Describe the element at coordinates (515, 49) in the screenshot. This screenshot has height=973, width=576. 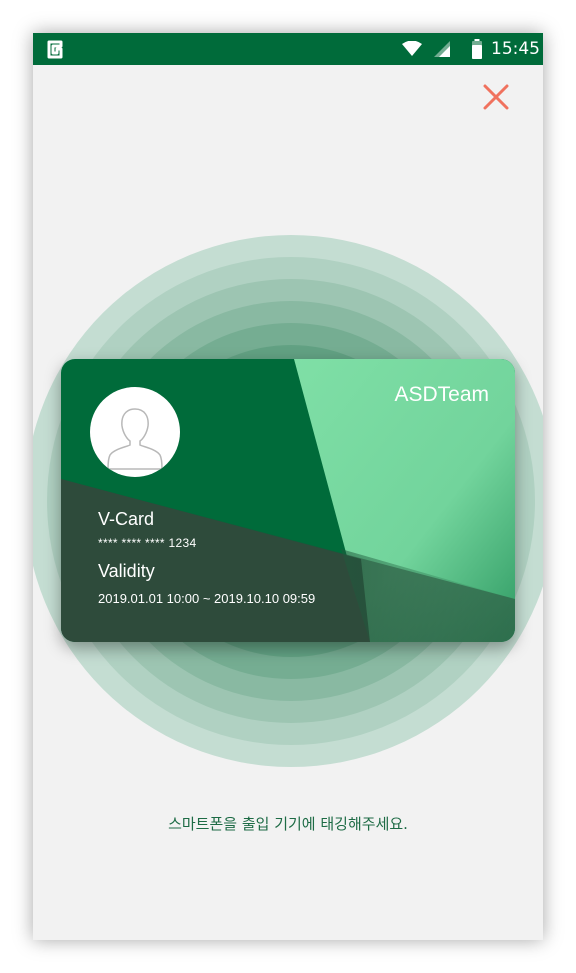
I see `status-time: 15:45` at that location.